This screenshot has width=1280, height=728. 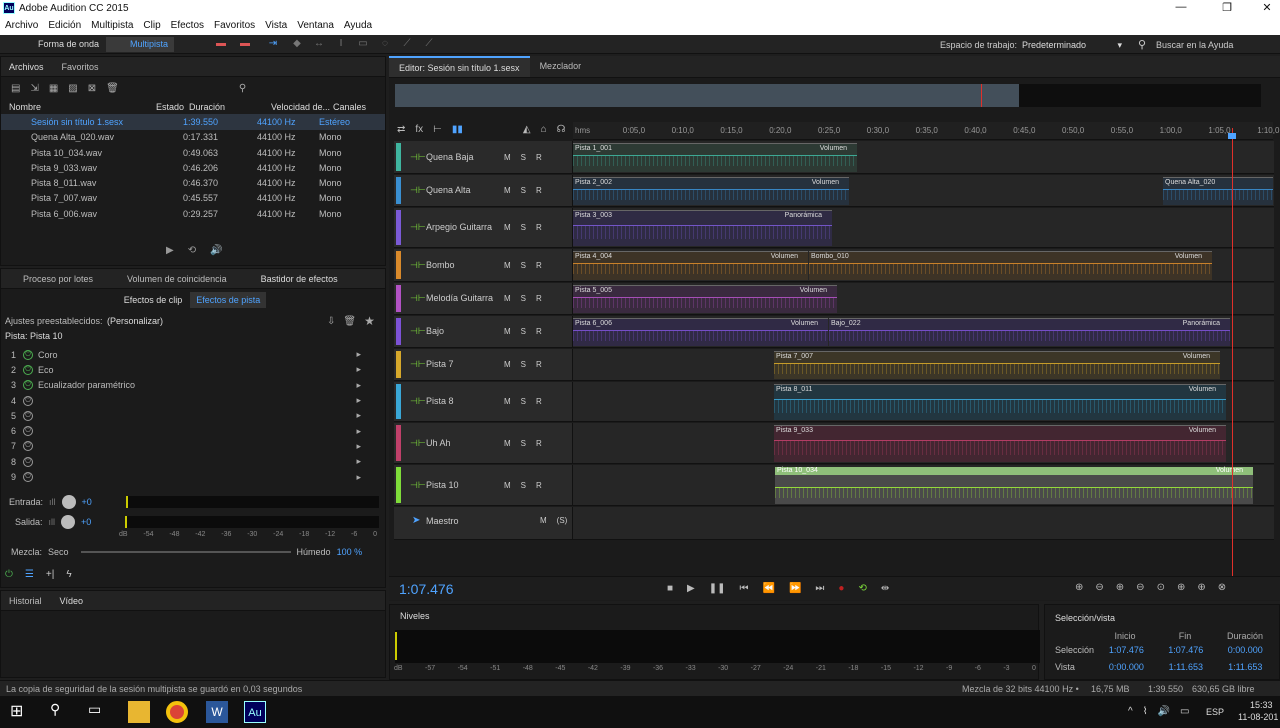 I want to click on waveform-view-button: Forma de onda, so click(x=59, y=44).